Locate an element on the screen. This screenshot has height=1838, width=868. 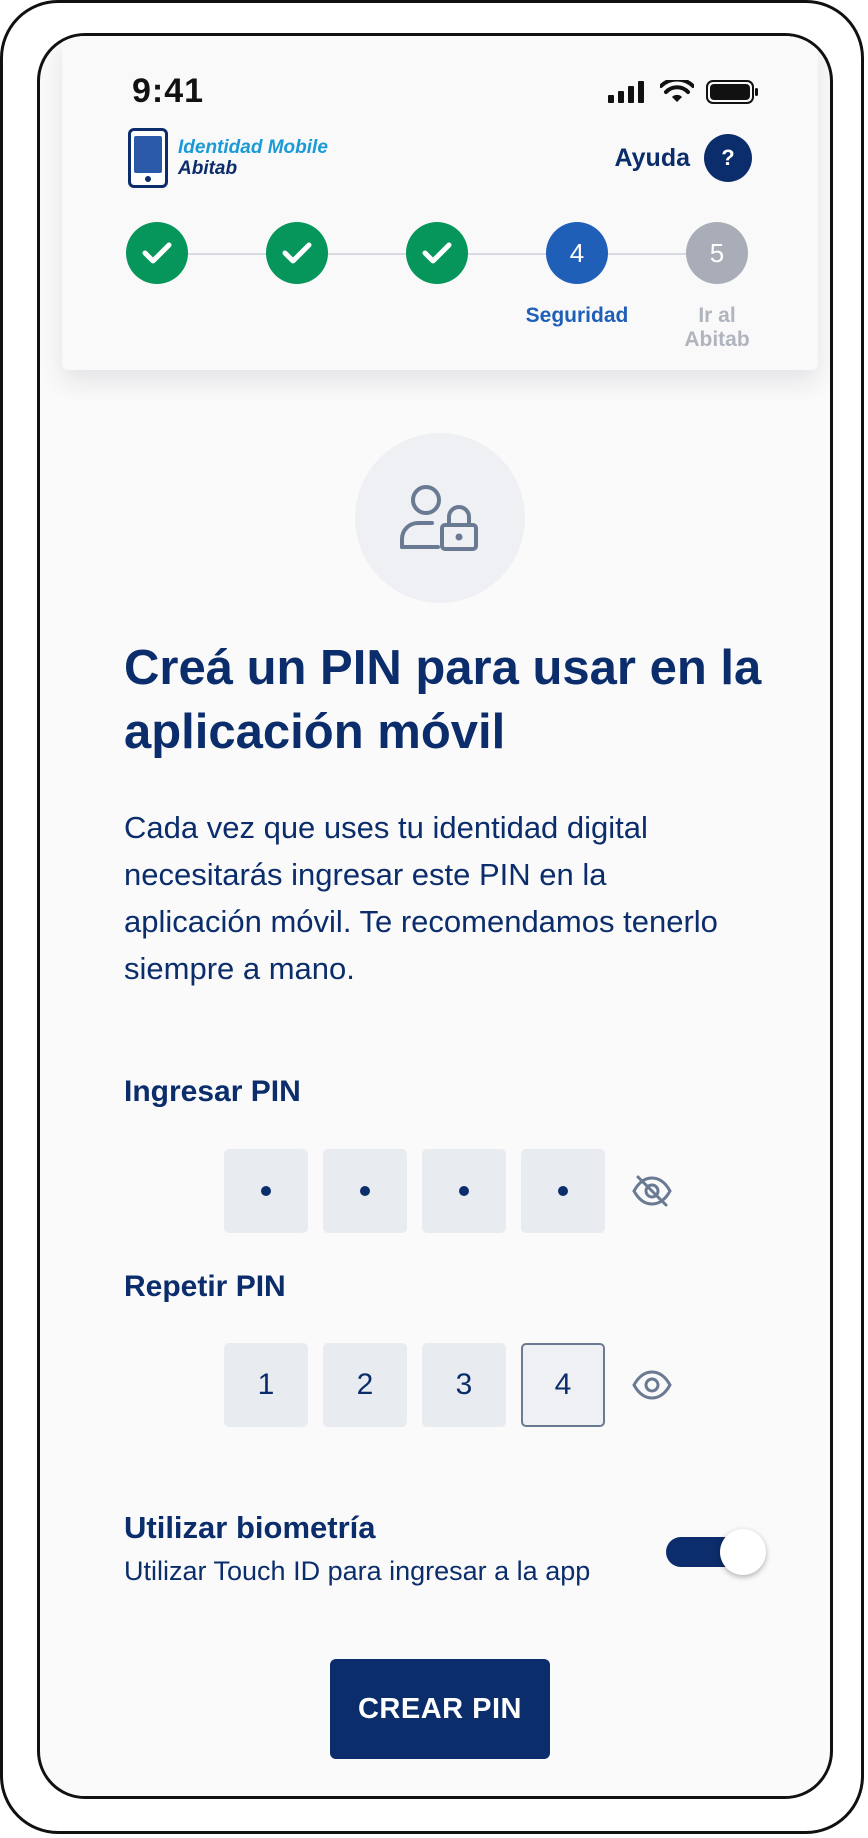
user-lock-icon is located at coordinates (439, 518).